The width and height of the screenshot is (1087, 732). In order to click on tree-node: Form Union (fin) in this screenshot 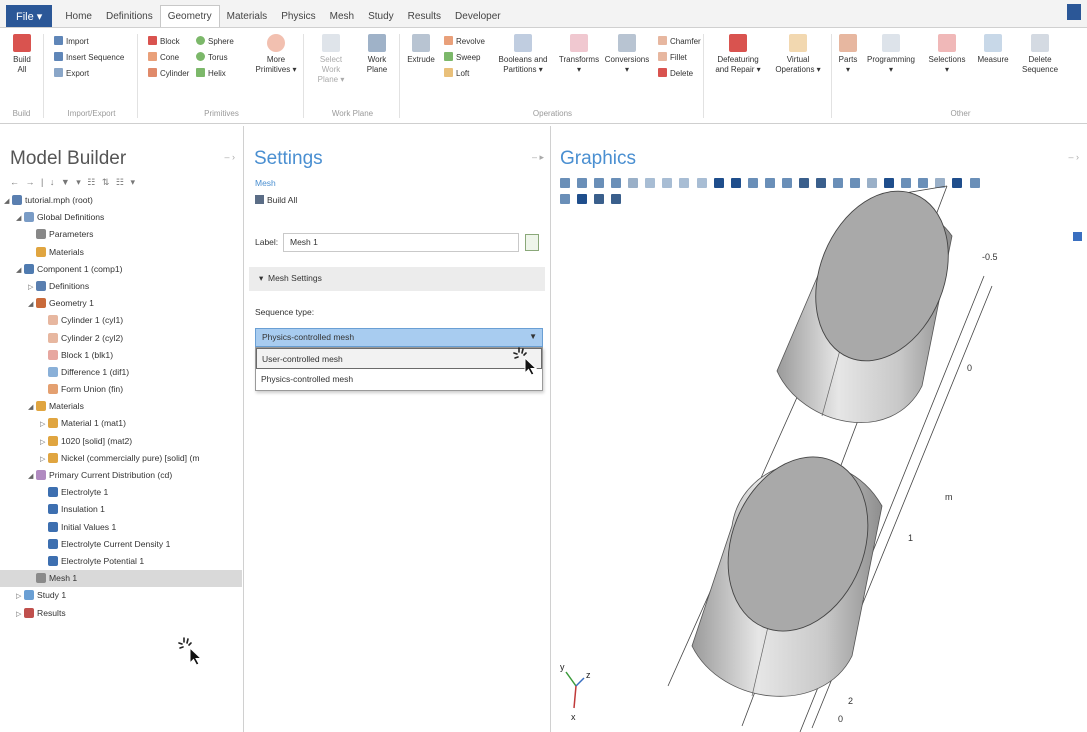, I will do `click(123, 389)`.